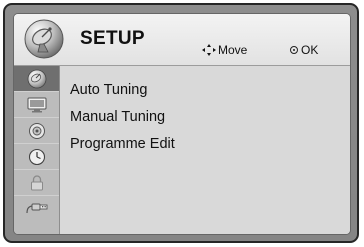  I want to click on sidebar-item-lock, so click(36, 183).